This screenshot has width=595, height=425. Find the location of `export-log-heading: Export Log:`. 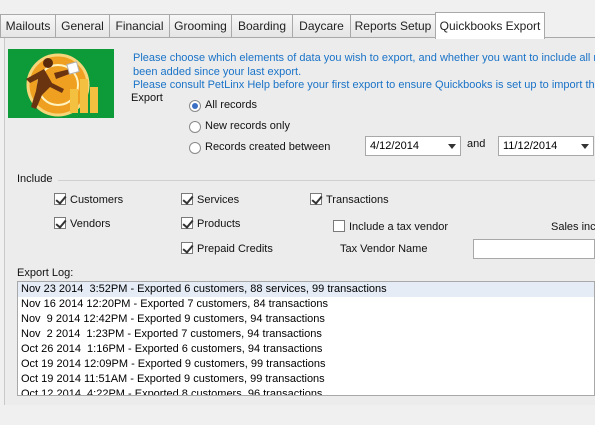

export-log-heading: Export Log: is located at coordinates (45, 273).